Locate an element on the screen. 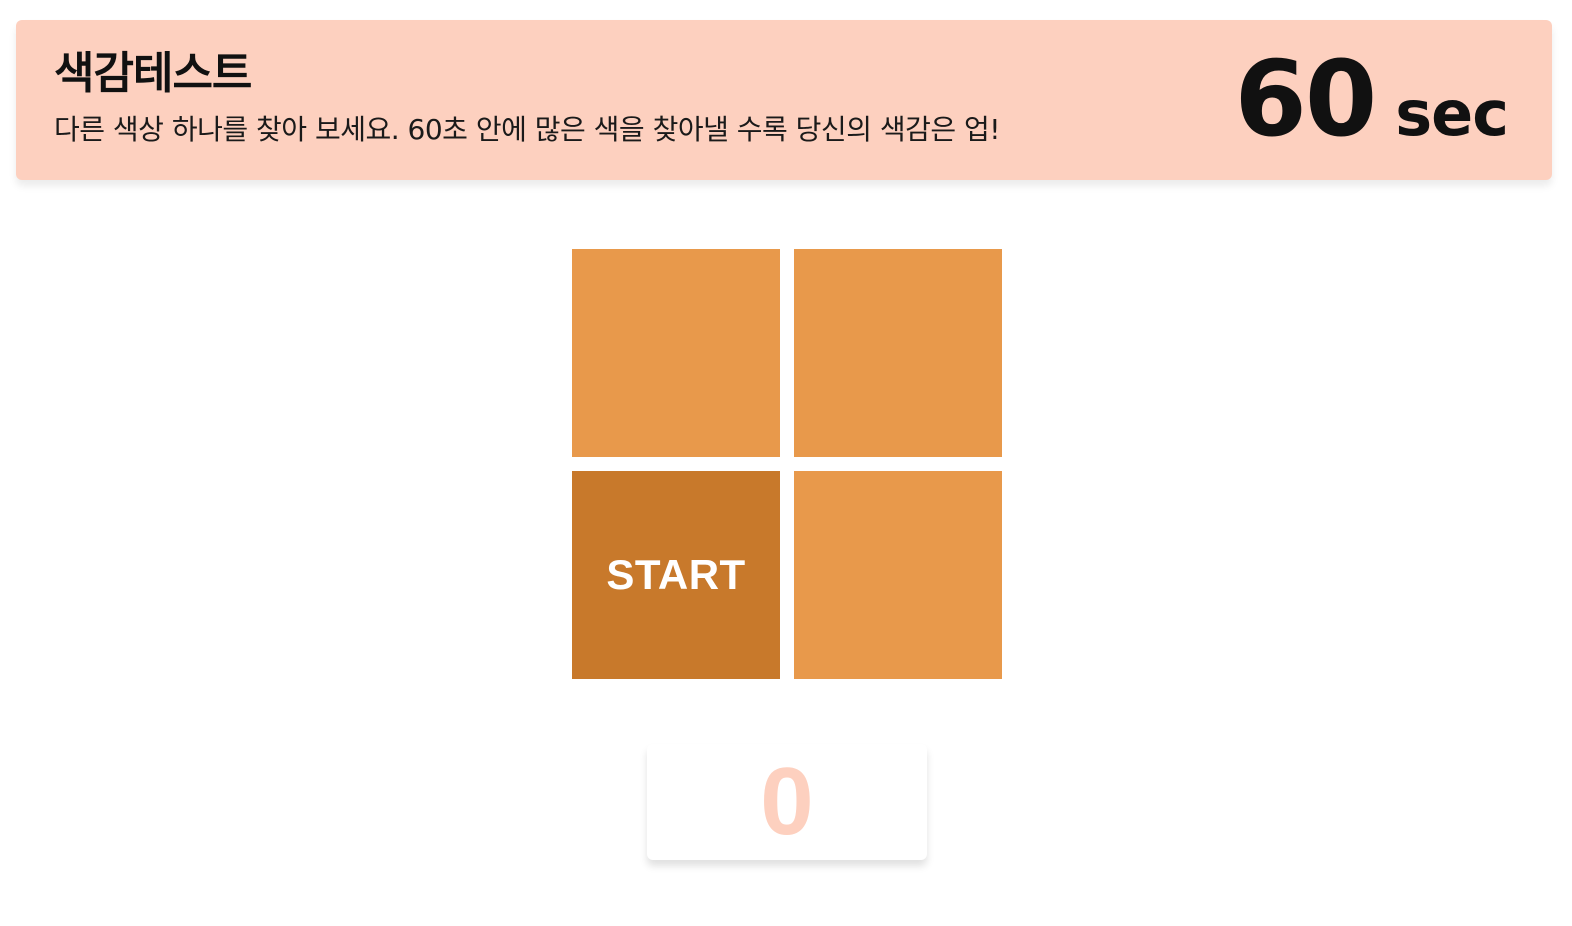 Image resolution: width=1572 pixels, height=926 pixels. color-tile-board: START is located at coordinates (787, 464).